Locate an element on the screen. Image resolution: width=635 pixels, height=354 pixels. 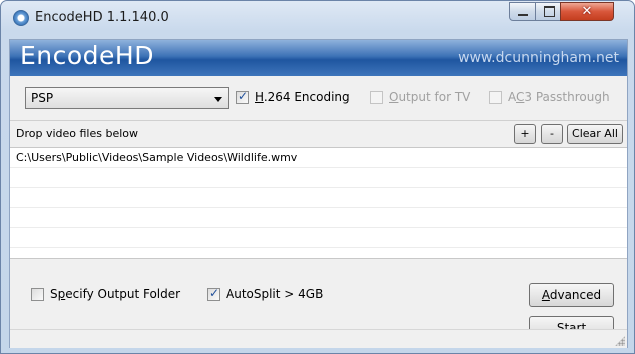
drop-instructions: Drop video files below is located at coordinates (77, 133).